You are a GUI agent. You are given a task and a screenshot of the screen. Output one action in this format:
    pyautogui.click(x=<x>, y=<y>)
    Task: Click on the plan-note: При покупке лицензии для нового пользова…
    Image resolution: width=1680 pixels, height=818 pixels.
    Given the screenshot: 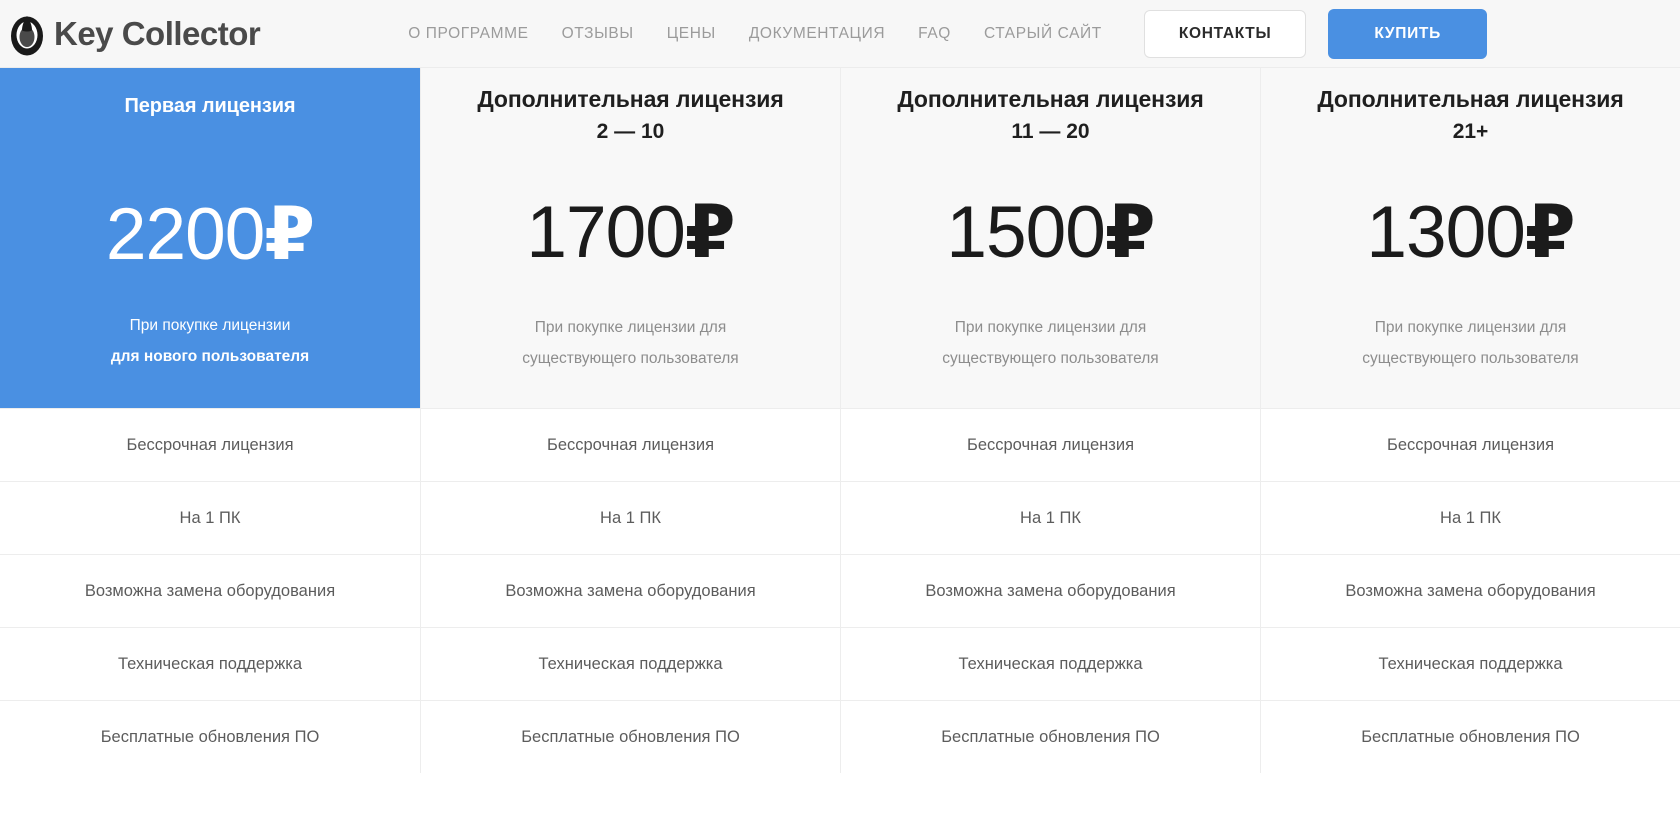 What is the action you would take?
    pyautogui.click(x=210, y=341)
    